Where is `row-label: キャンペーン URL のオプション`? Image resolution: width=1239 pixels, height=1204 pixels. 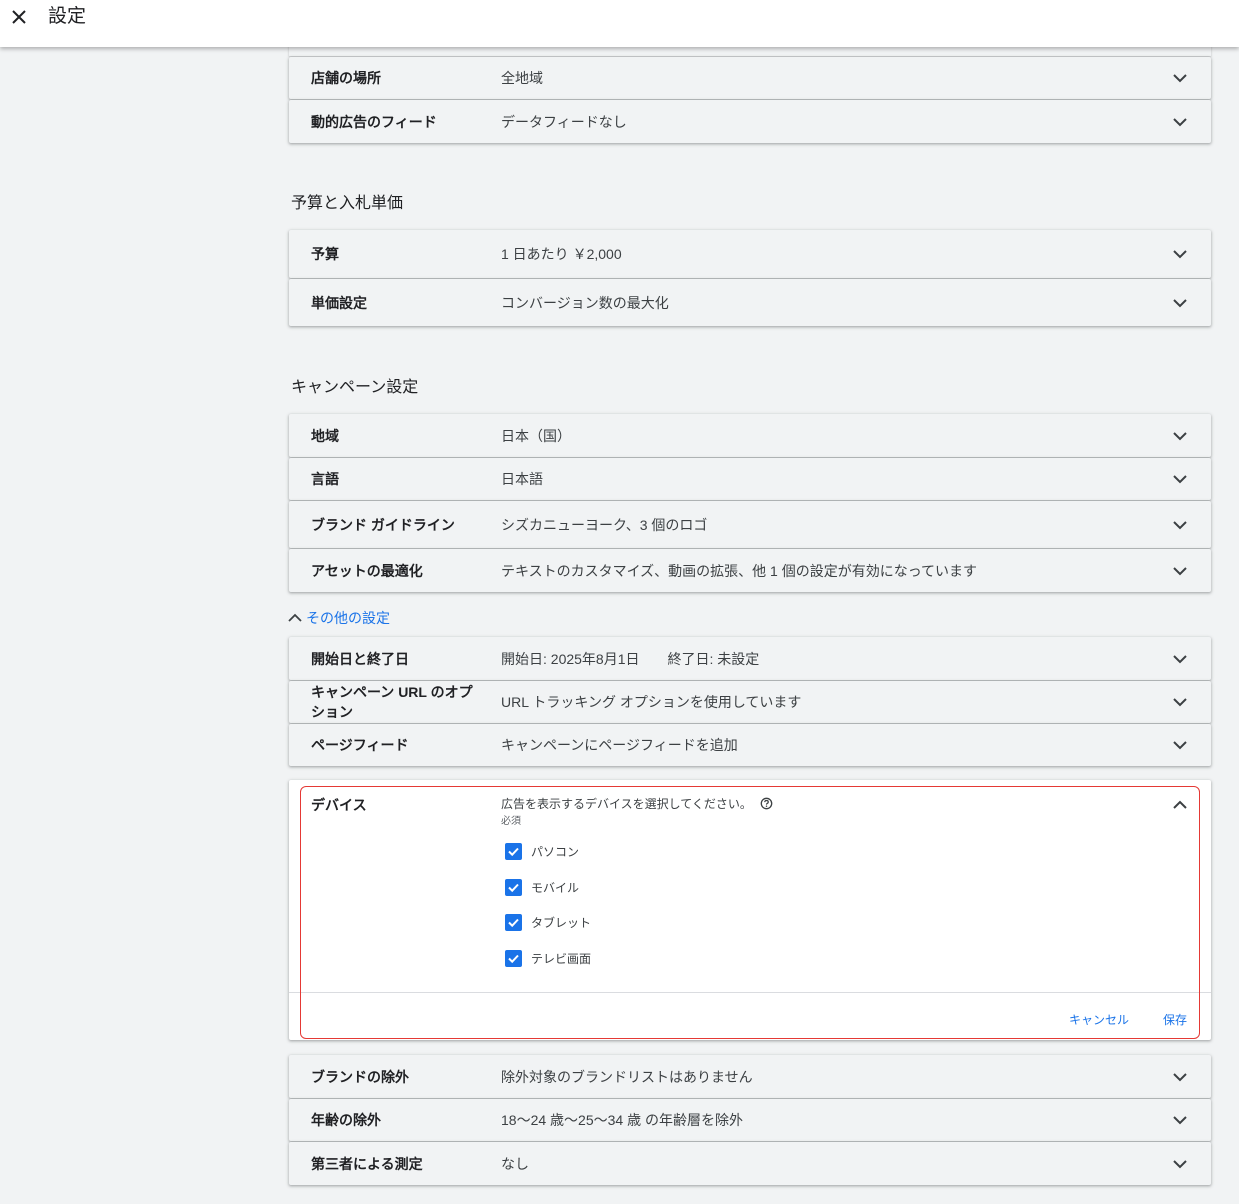 row-label: キャンペーン URL のオプション is located at coordinates (392, 702).